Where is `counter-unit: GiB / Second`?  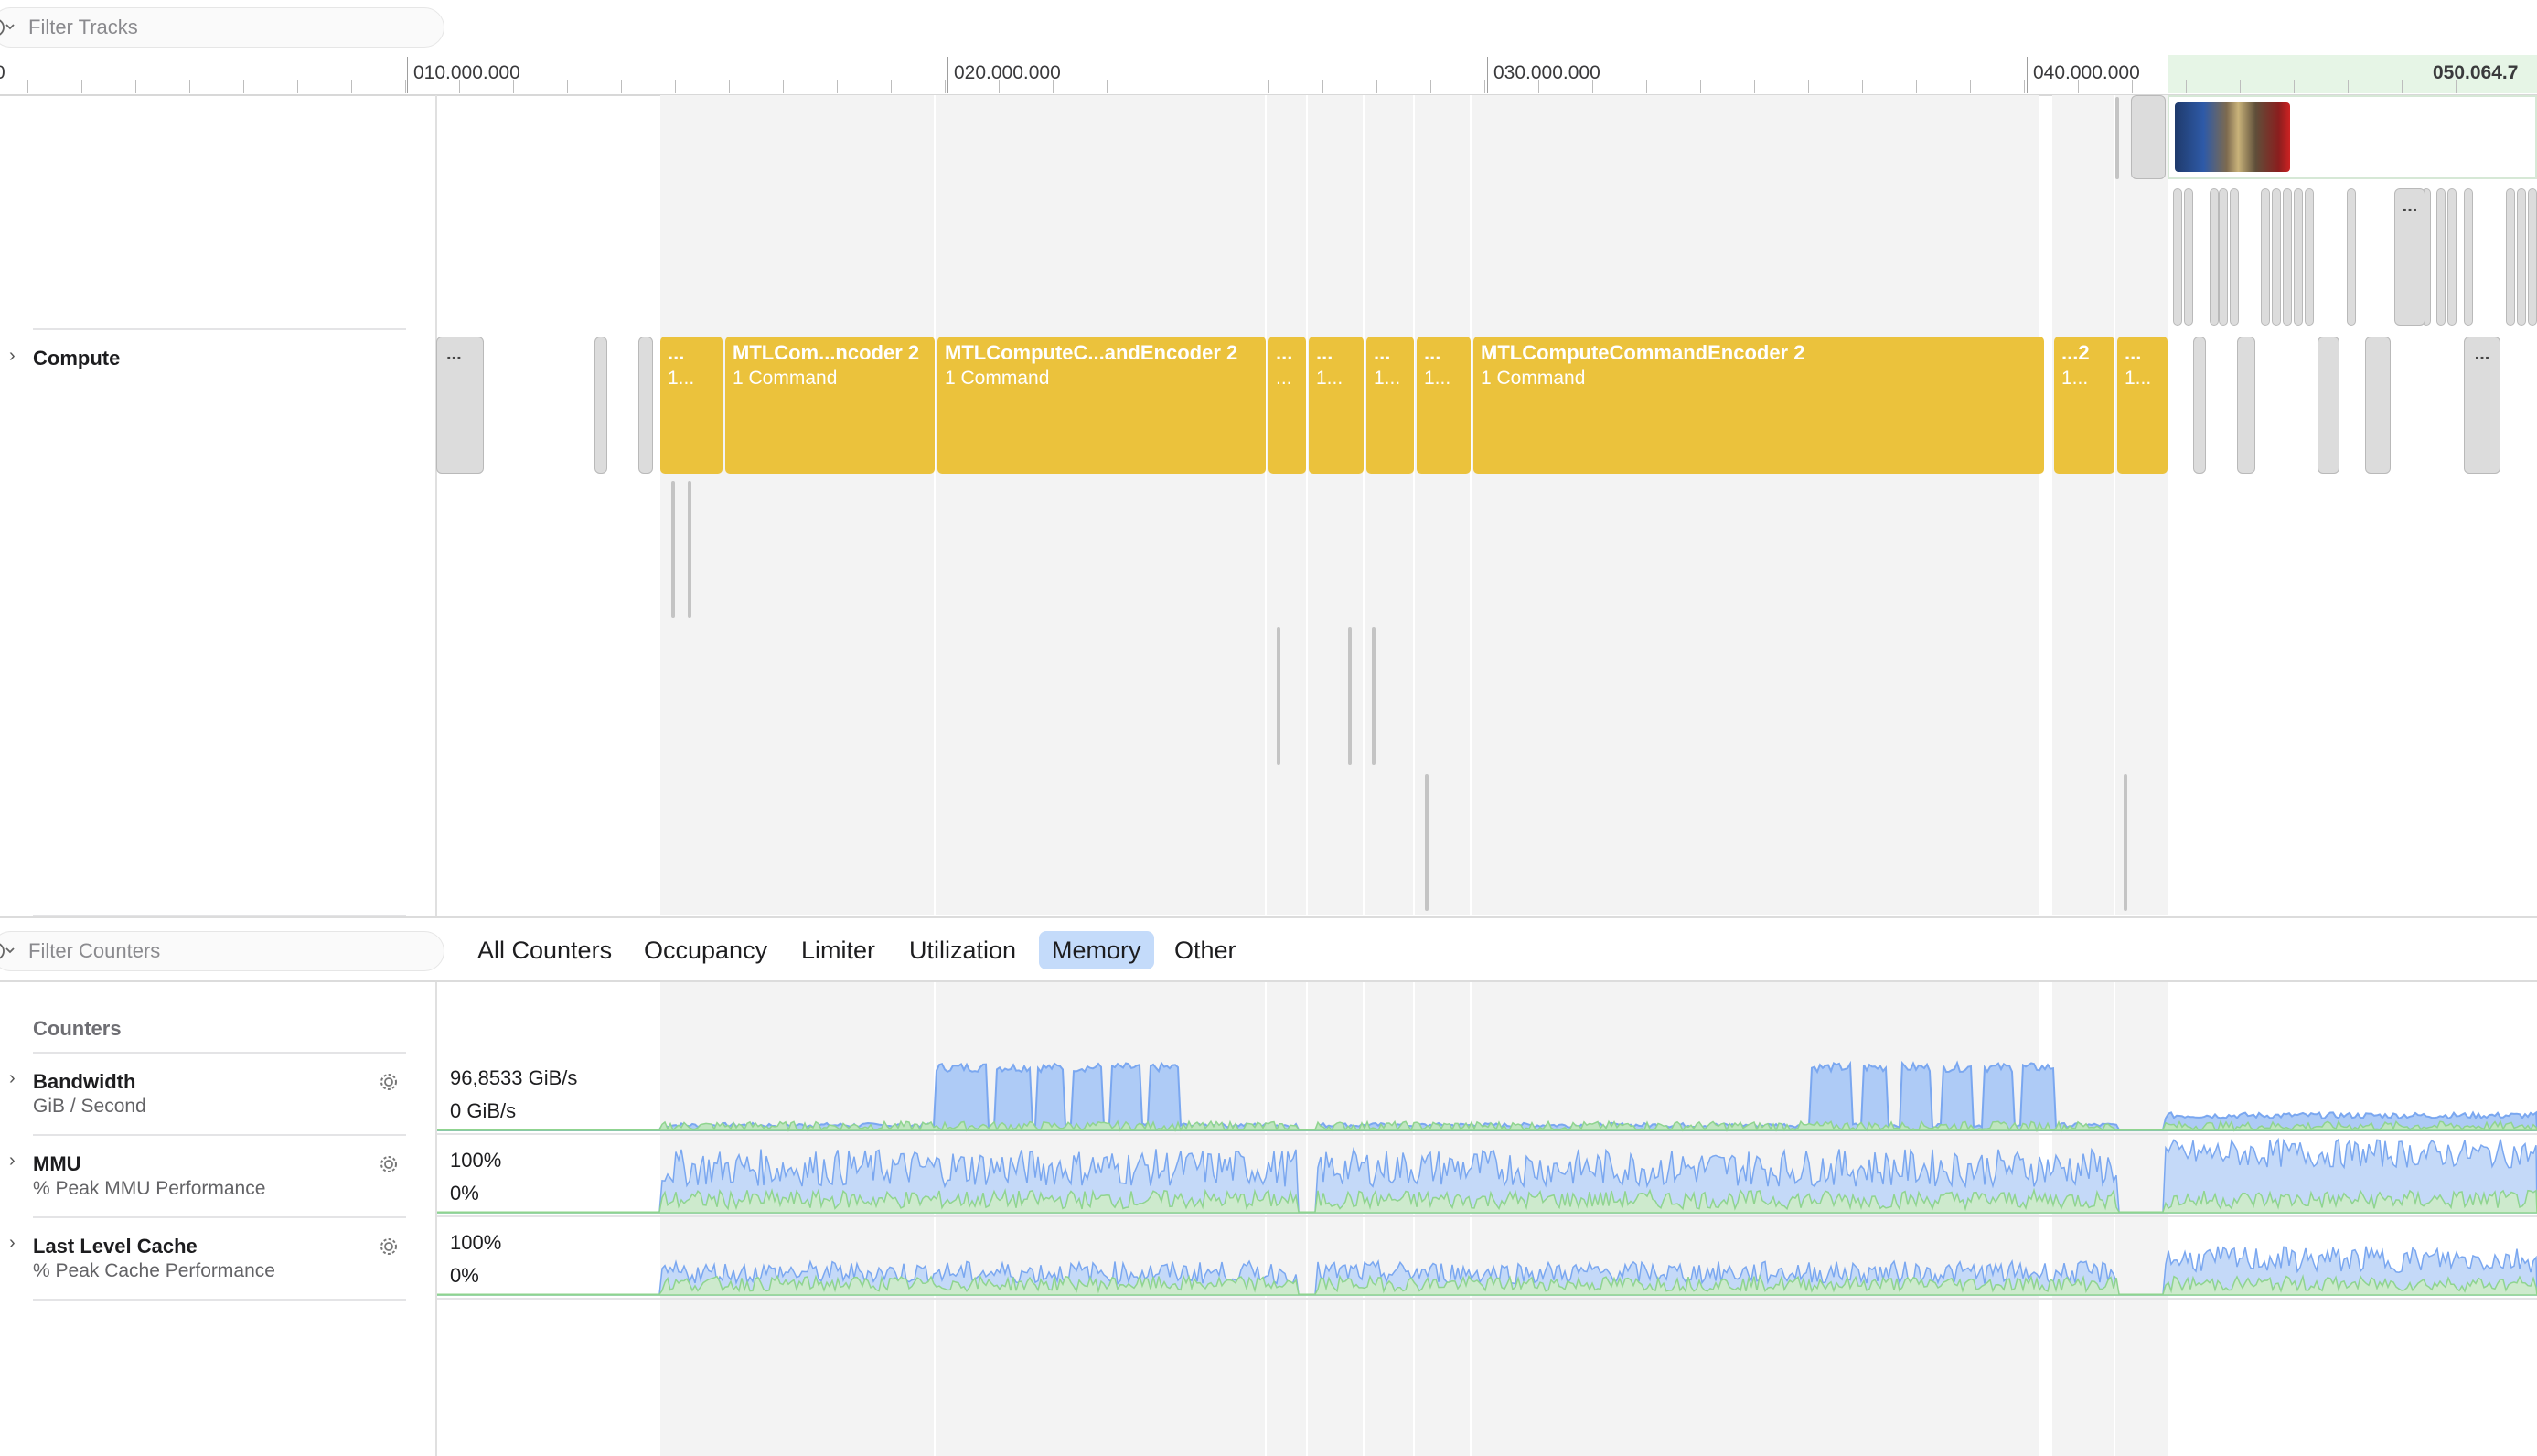
counter-unit: GiB / Second is located at coordinates (90, 1106).